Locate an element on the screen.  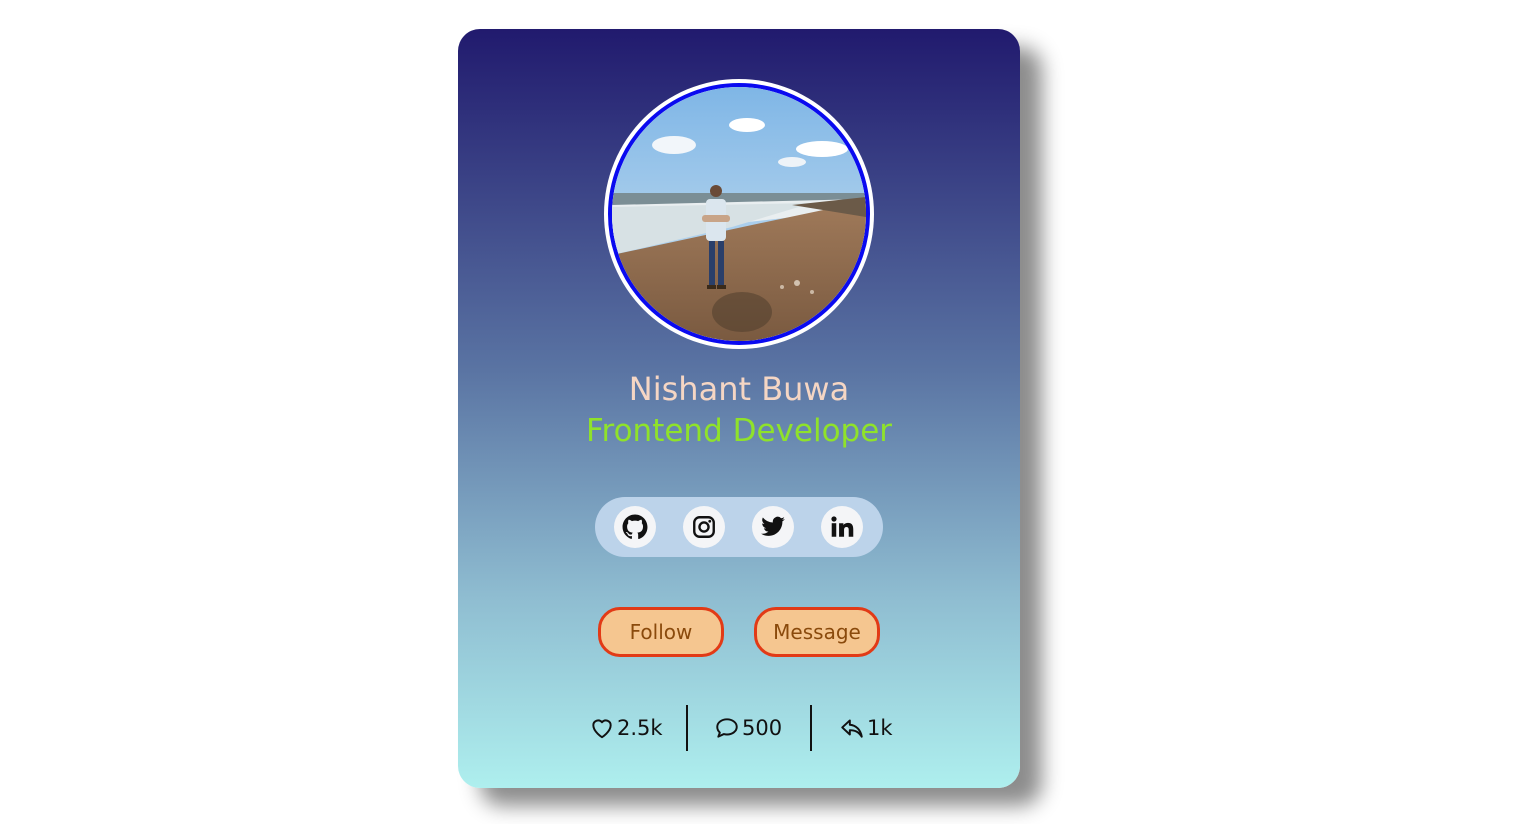
avatar-photo is located at coordinates (739, 214).